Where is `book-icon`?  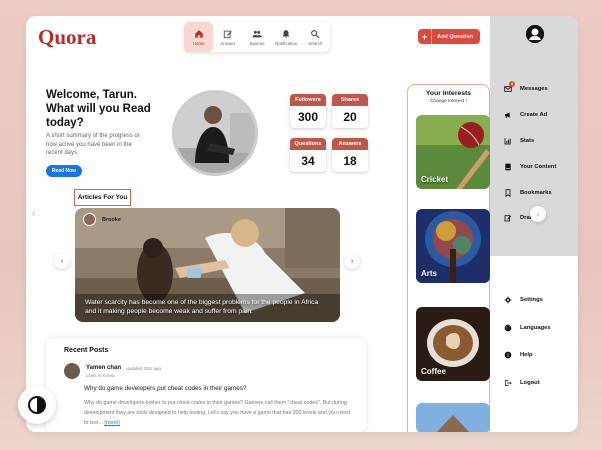
book-icon is located at coordinates (508, 167).